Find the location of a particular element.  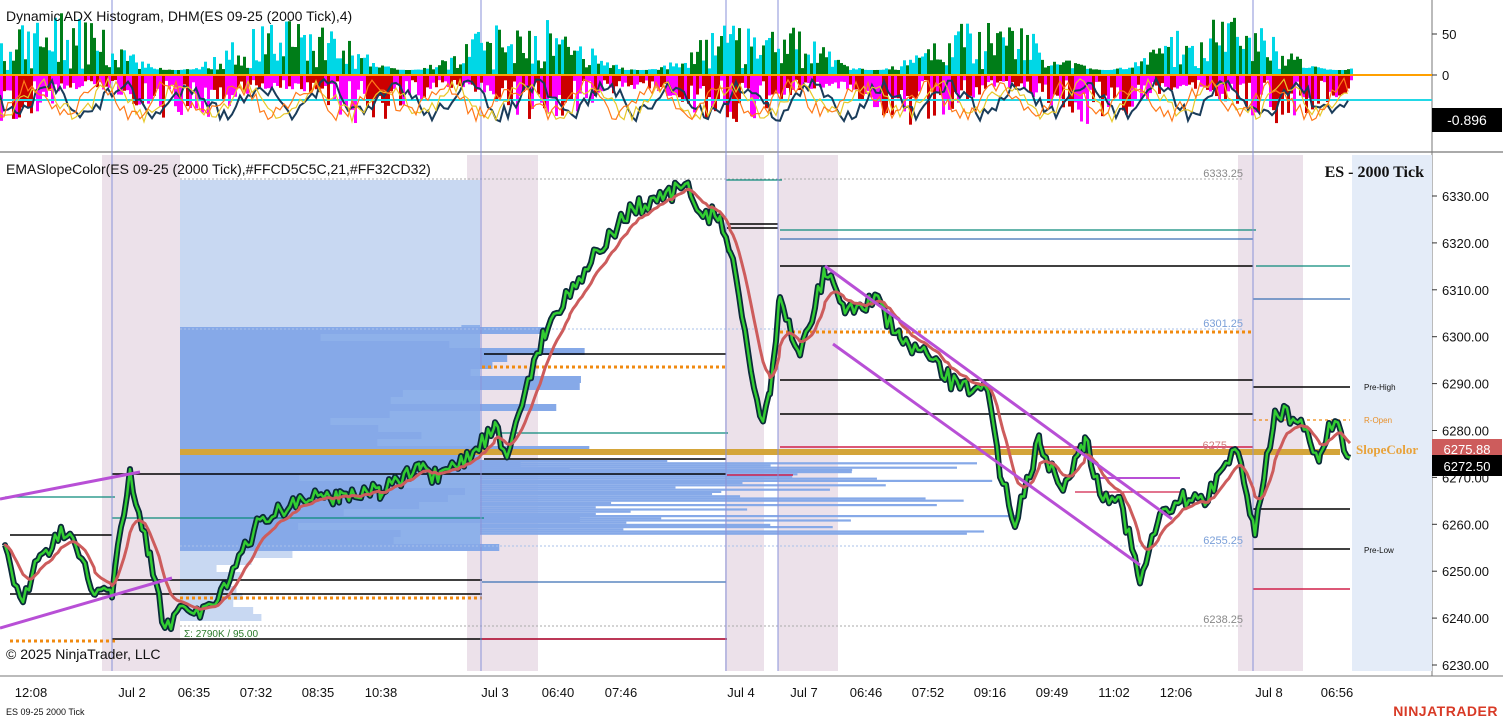

time-tick: Jul 4 is located at coordinates (740, 692).